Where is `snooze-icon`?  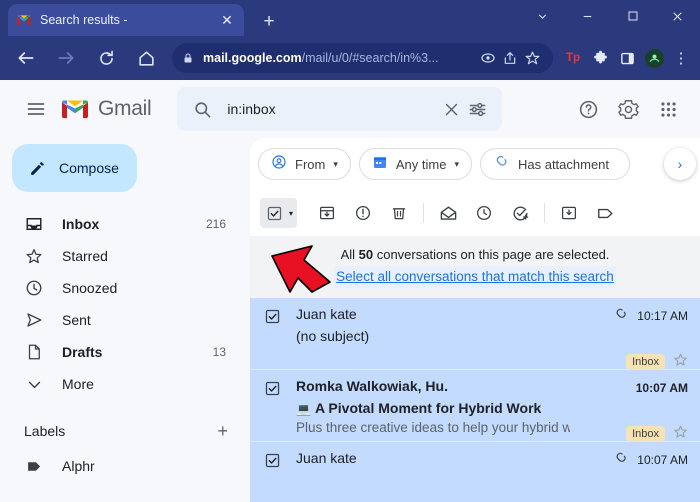 snooze-icon is located at coordinates (484, 213).